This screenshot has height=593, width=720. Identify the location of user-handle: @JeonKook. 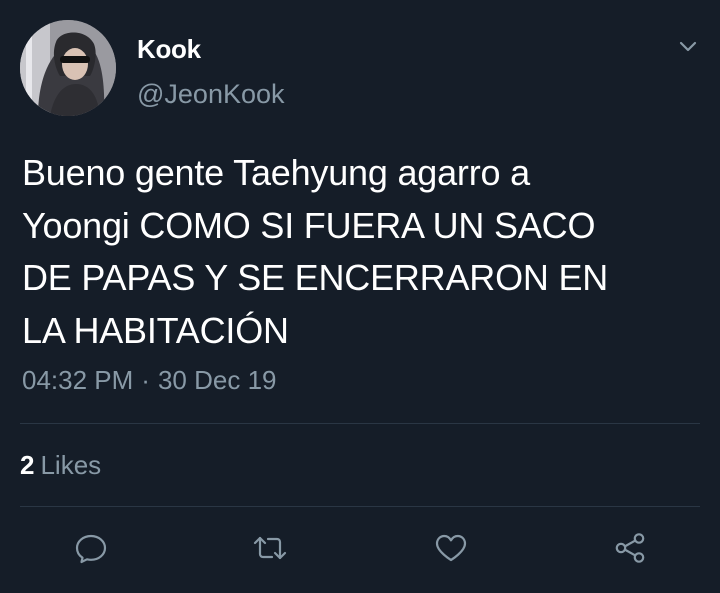
(211, 94).